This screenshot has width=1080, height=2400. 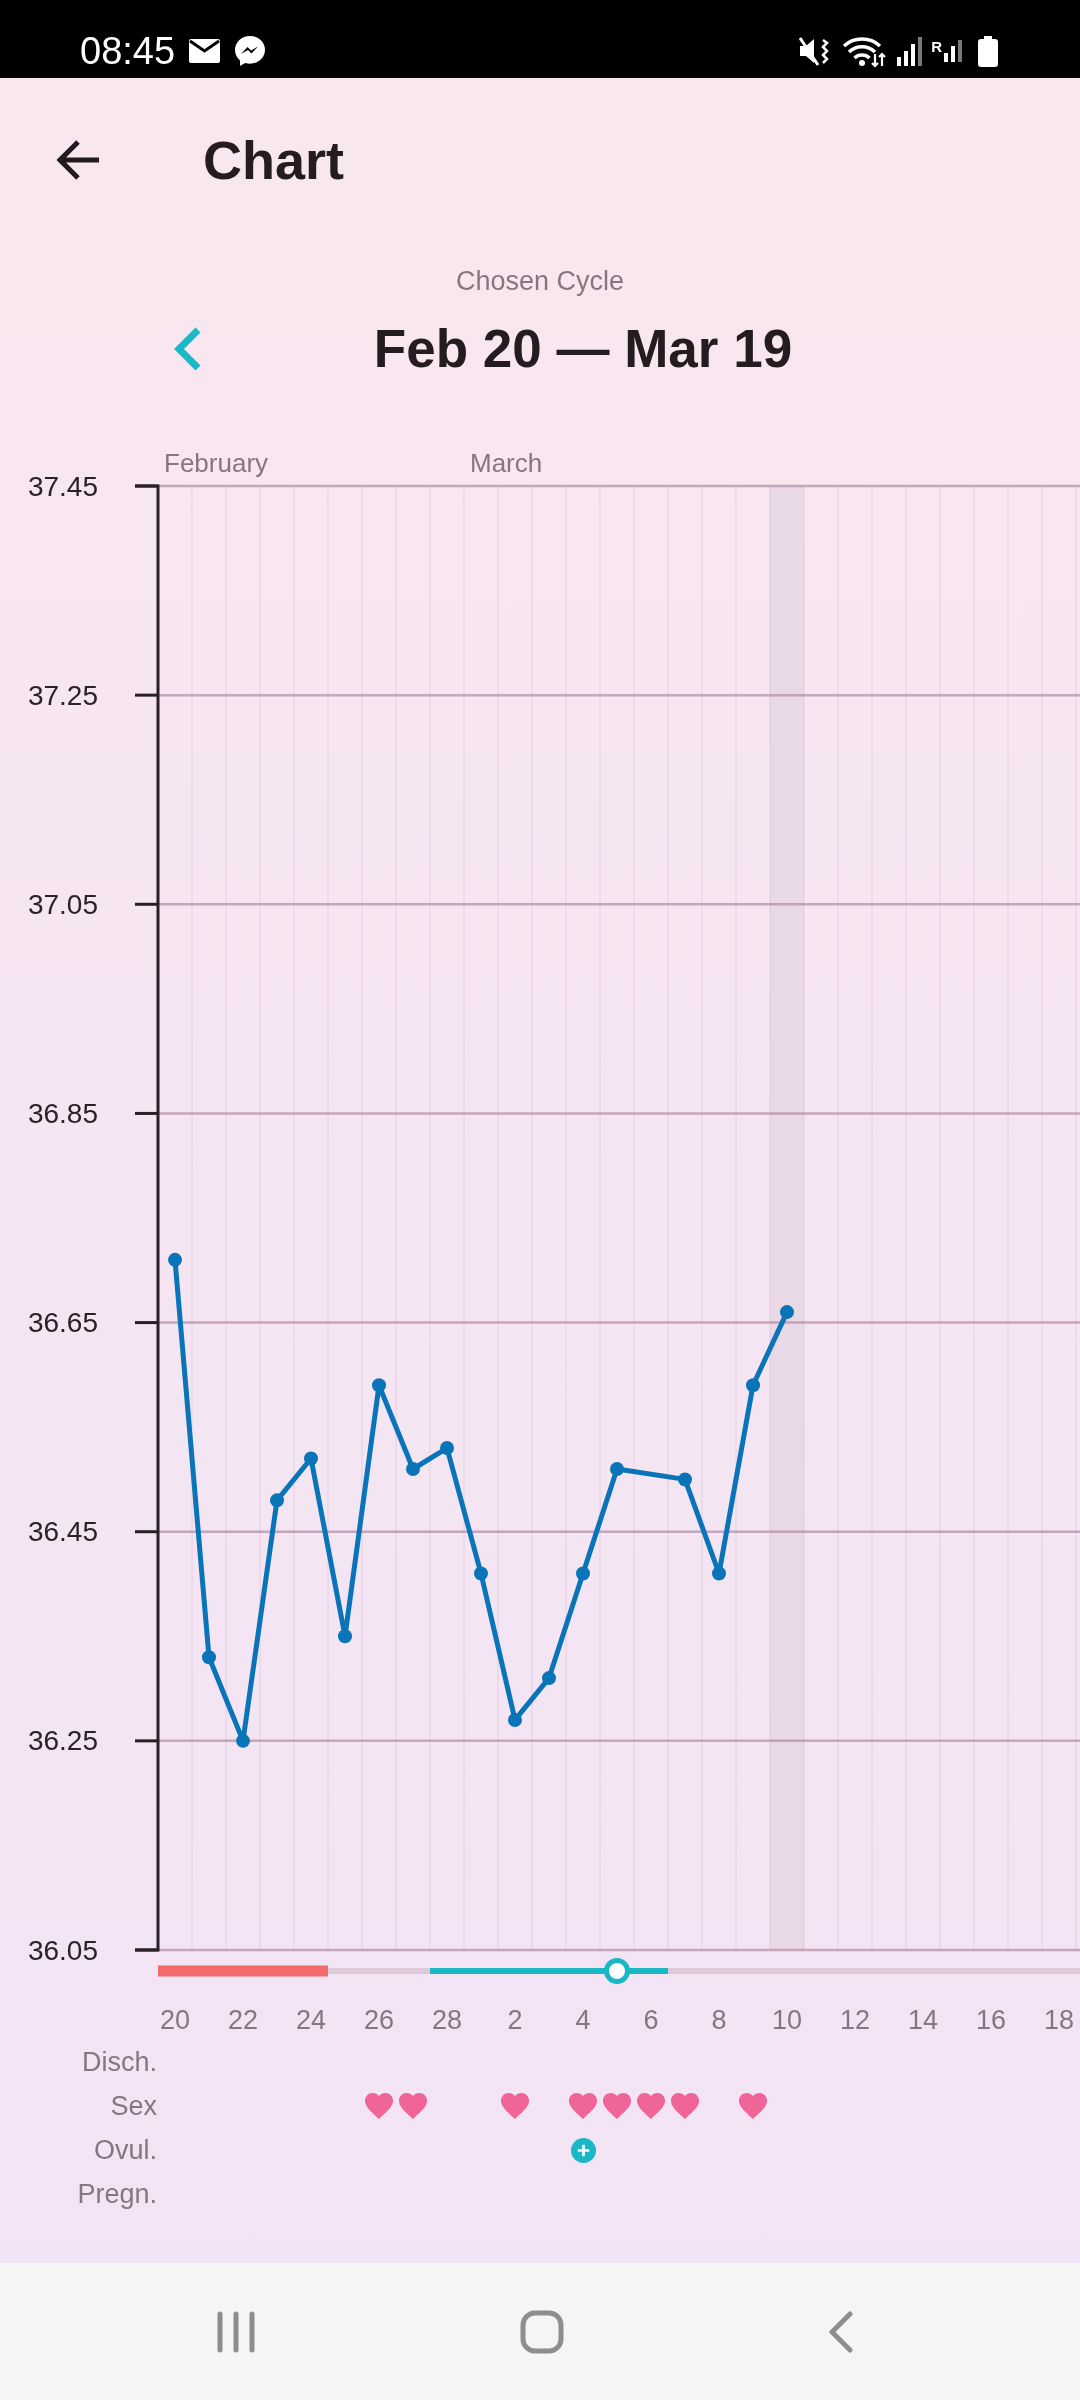 What do you see at coordinates (62, 904) in the screenshot?
I see `y-tick-label: 37.05` at bounding box center [62, 904].